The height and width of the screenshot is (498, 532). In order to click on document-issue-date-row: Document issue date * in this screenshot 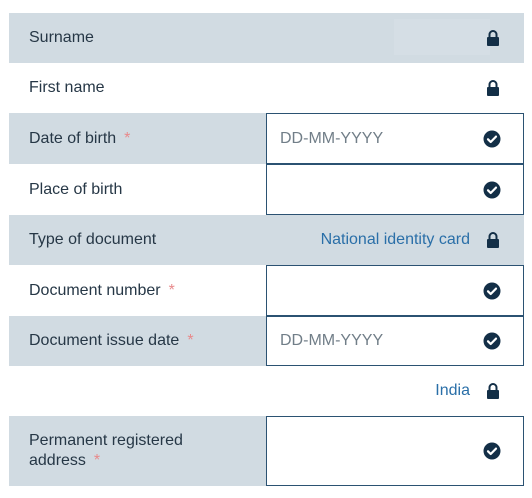, I will do `click(266, 341)`.